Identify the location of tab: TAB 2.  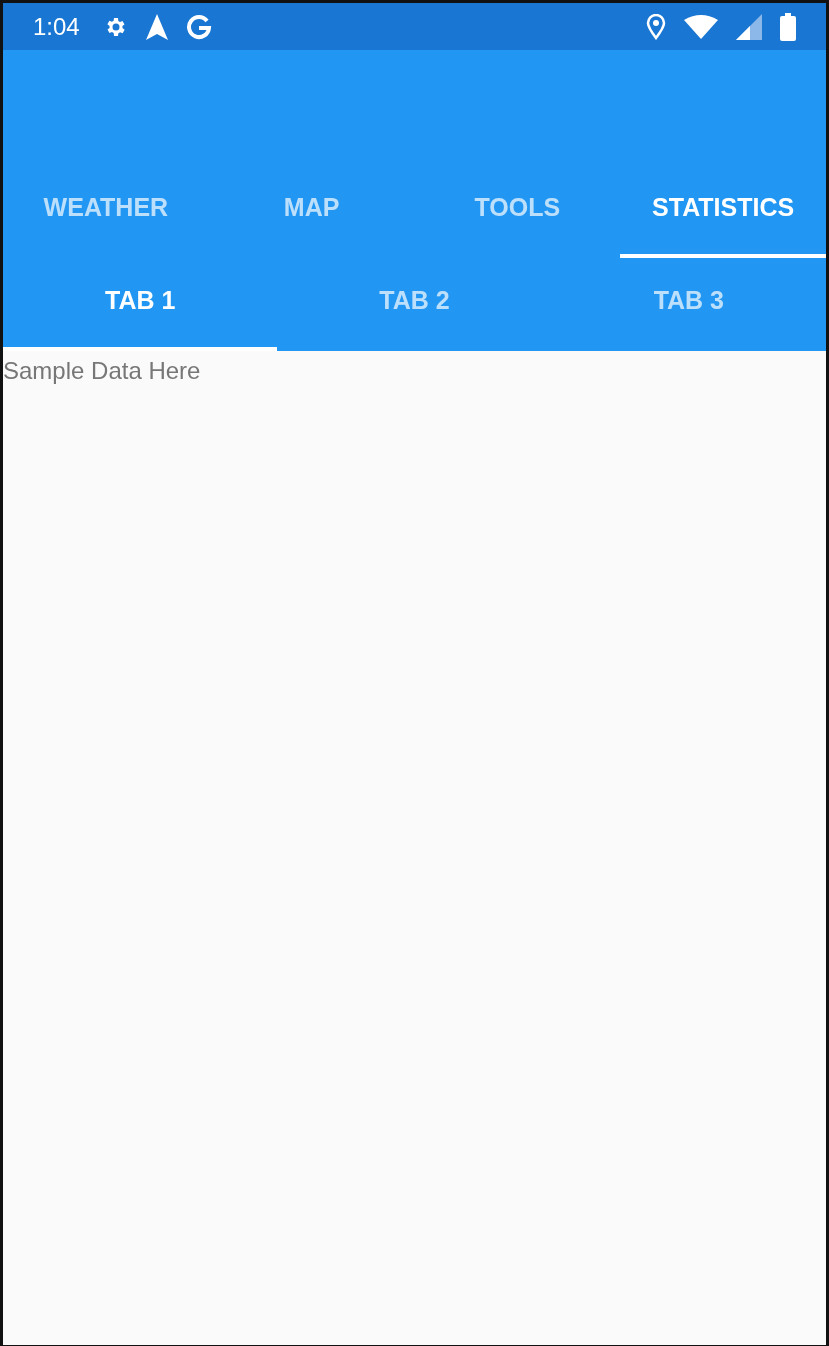
(414, 304).